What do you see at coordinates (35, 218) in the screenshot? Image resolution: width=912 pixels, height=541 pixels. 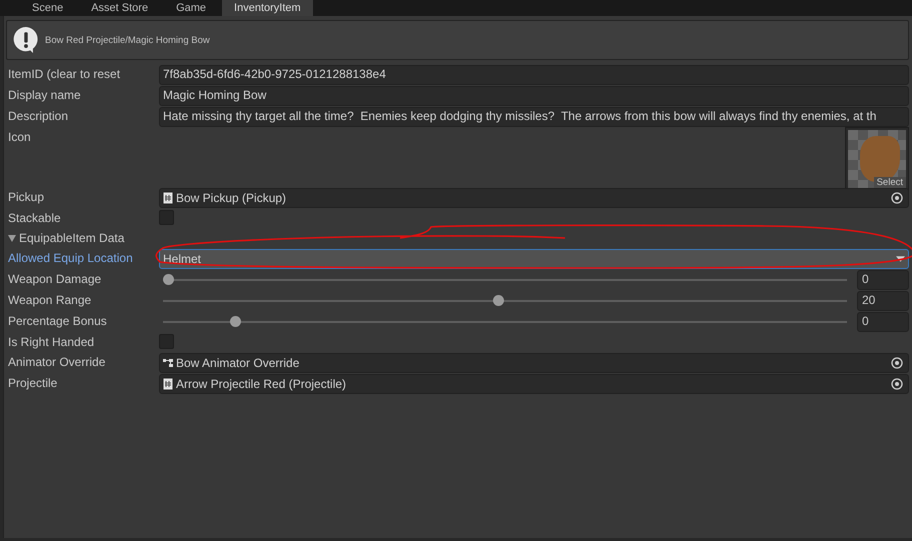 I see `property-label: Stackable` at bounding box center [35, 218].